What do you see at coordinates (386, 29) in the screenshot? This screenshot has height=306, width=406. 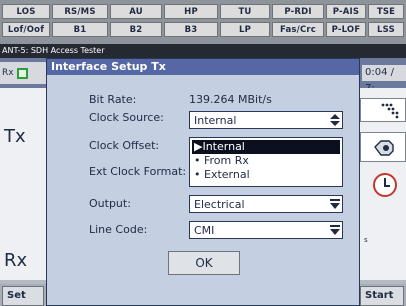 I see `alarm-led-lss: LSS` at bounding box center [386, 29].